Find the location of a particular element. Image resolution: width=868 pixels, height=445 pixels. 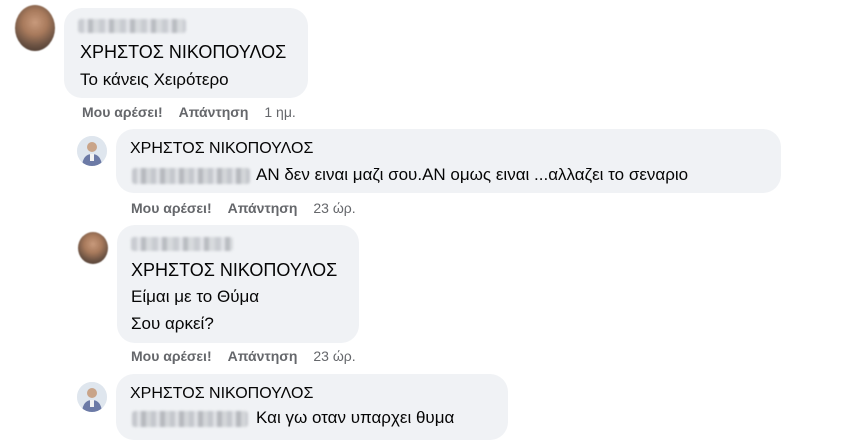

comment-bubble: ΧΡΗΣΤΟΣ ΝΙΚΟΠΟΥΛΟΣ Το κάνεις Χειρότερο is located at coordinates (186, 53).